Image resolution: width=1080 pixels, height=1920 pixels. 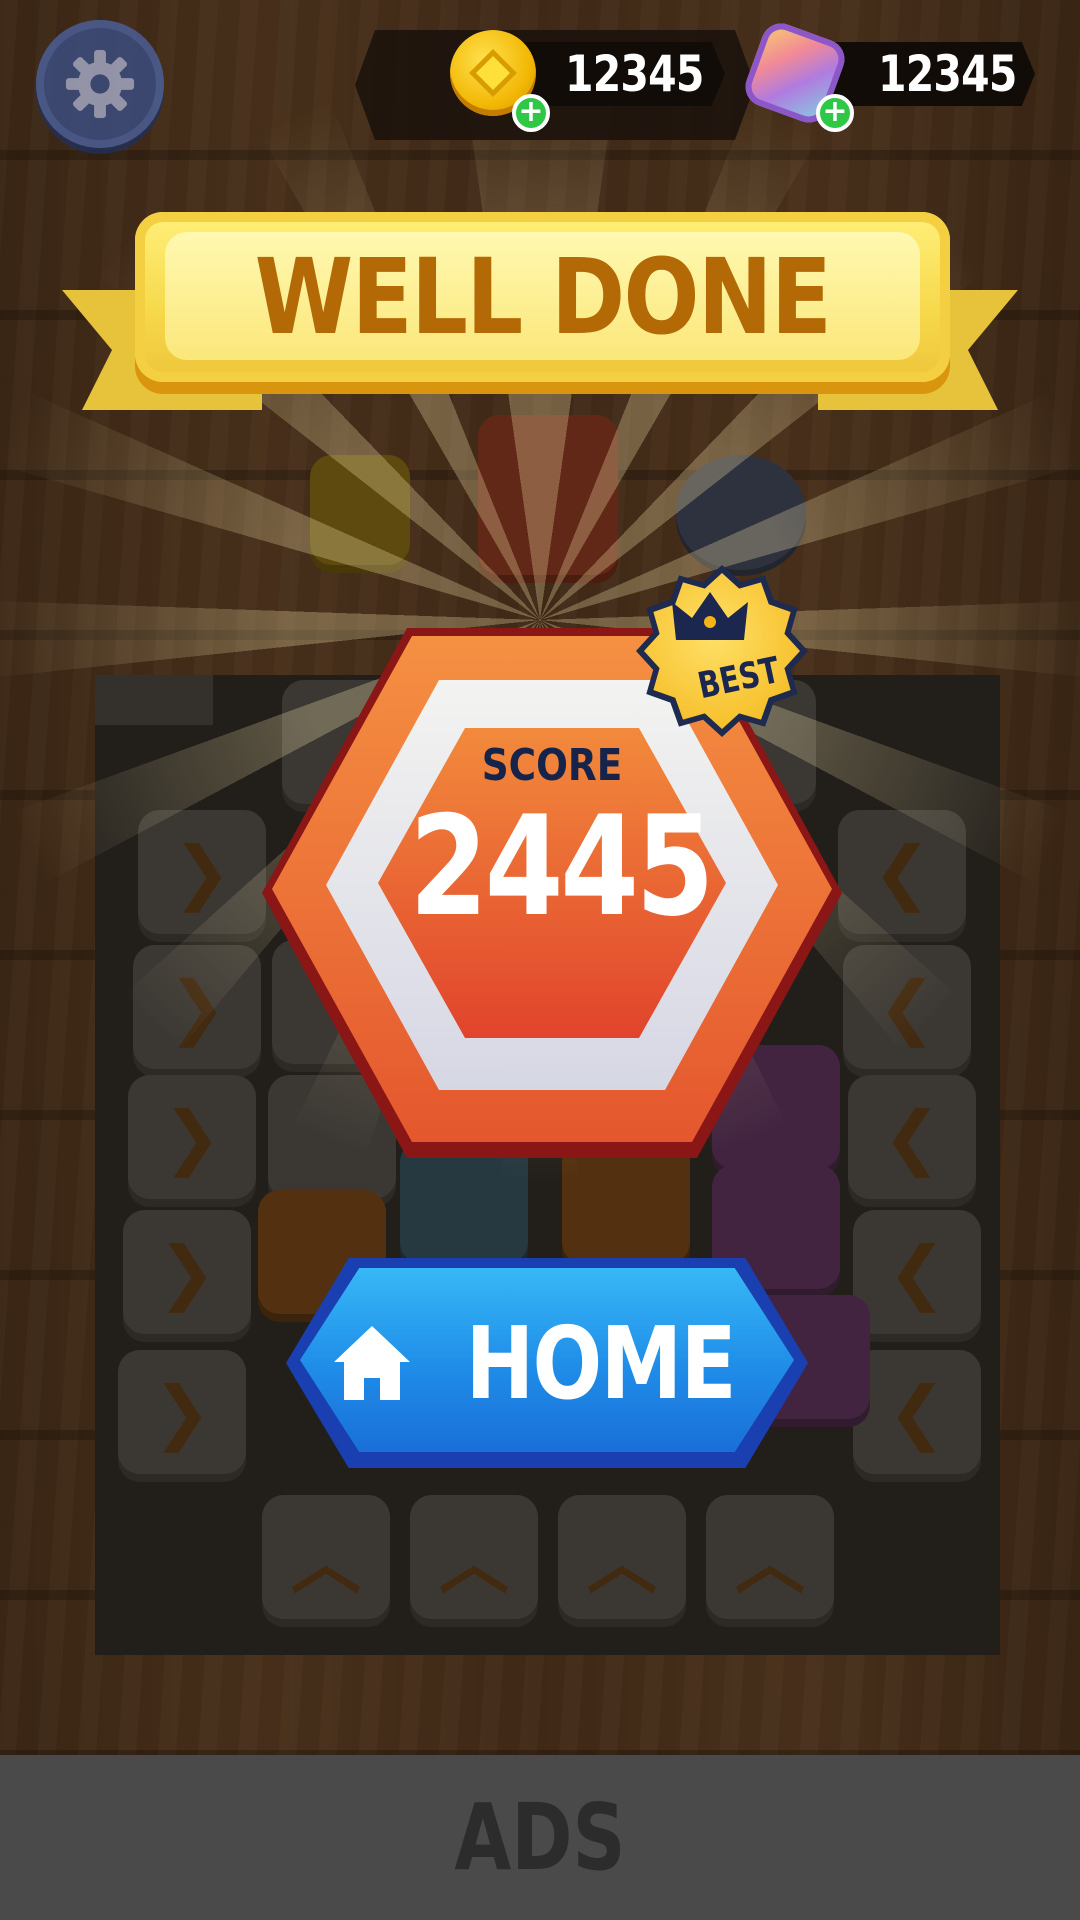 I want to click on add-gems-button: +, so click(x=835, y=113).